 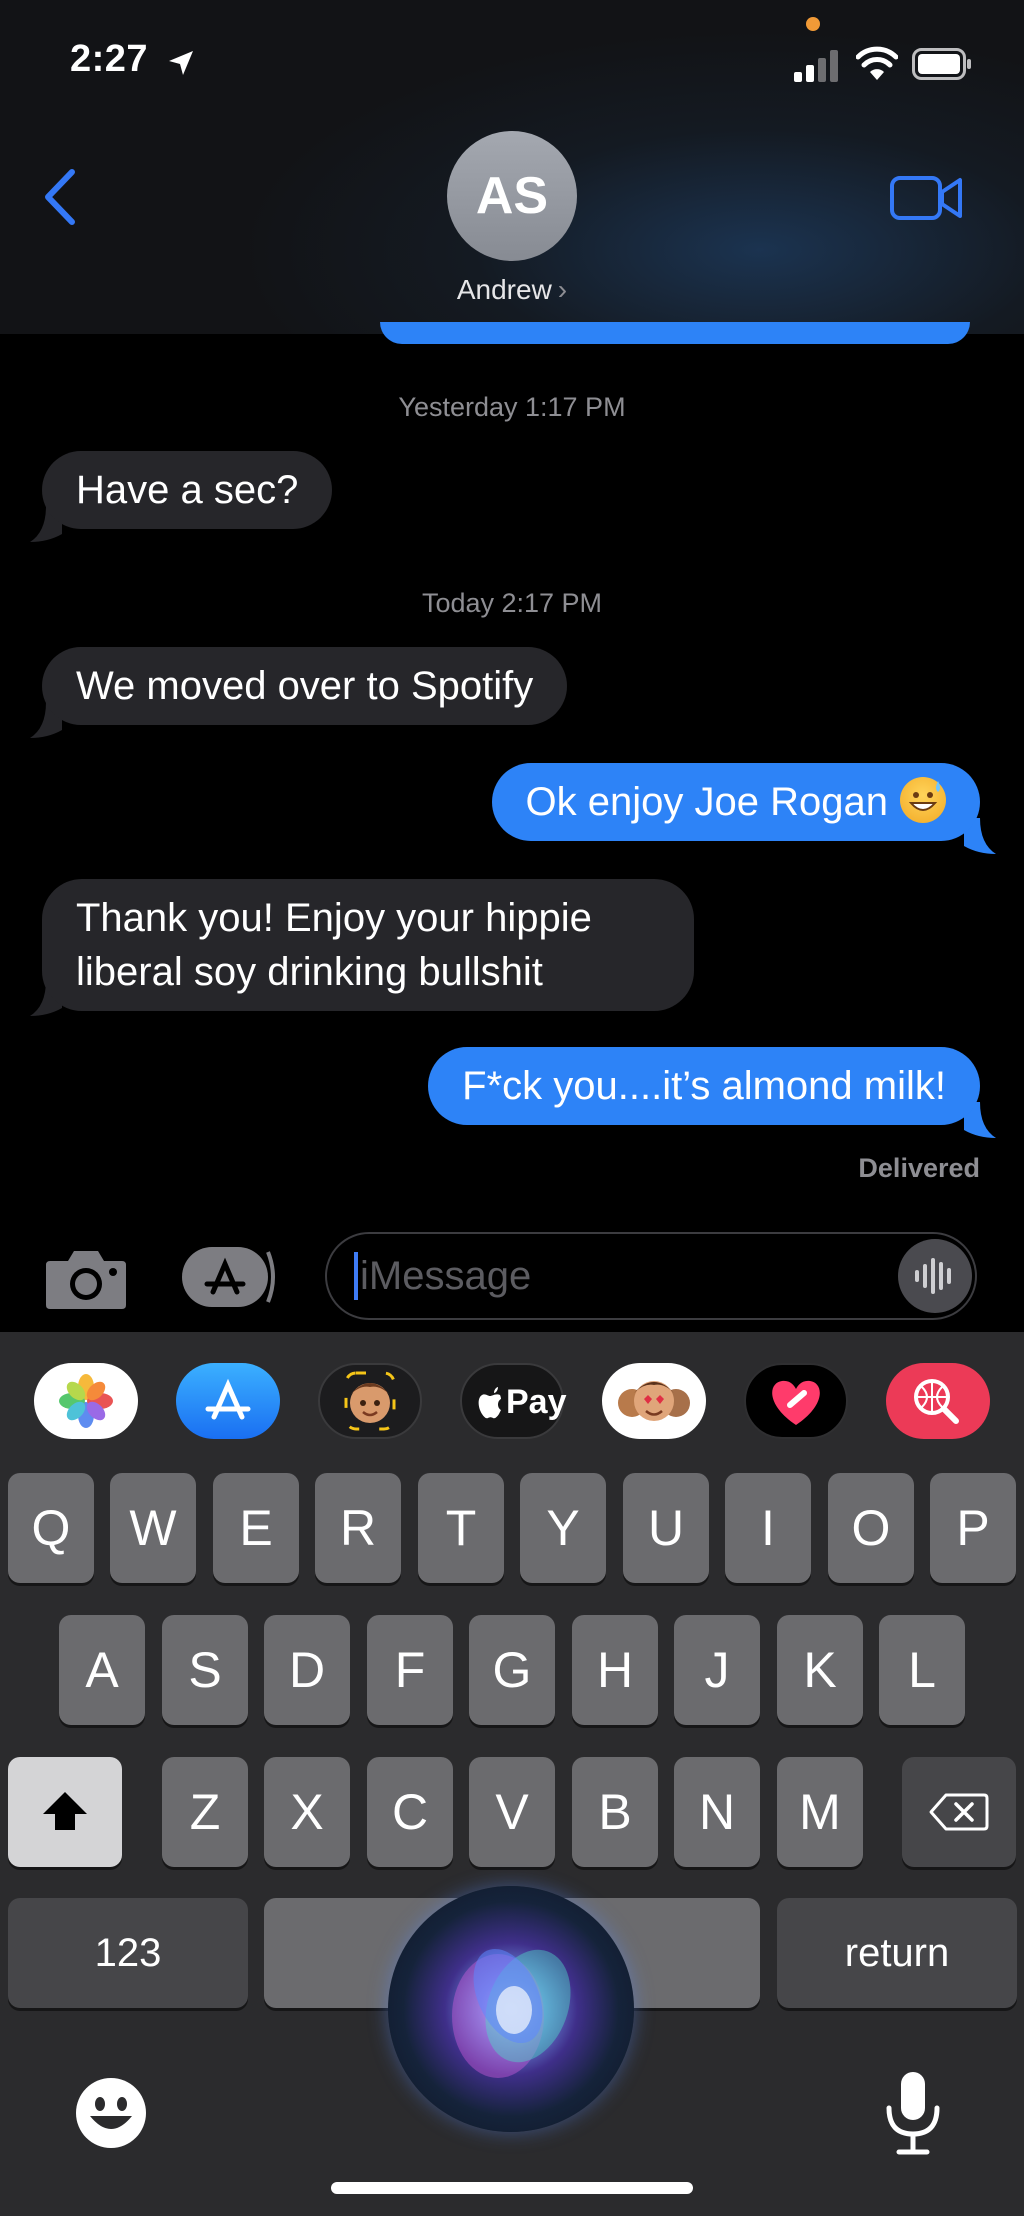 What do you see at coordinates (205, 1670) in the screenshot?
I see `key-s: S` at bounding box center [205, 1670].